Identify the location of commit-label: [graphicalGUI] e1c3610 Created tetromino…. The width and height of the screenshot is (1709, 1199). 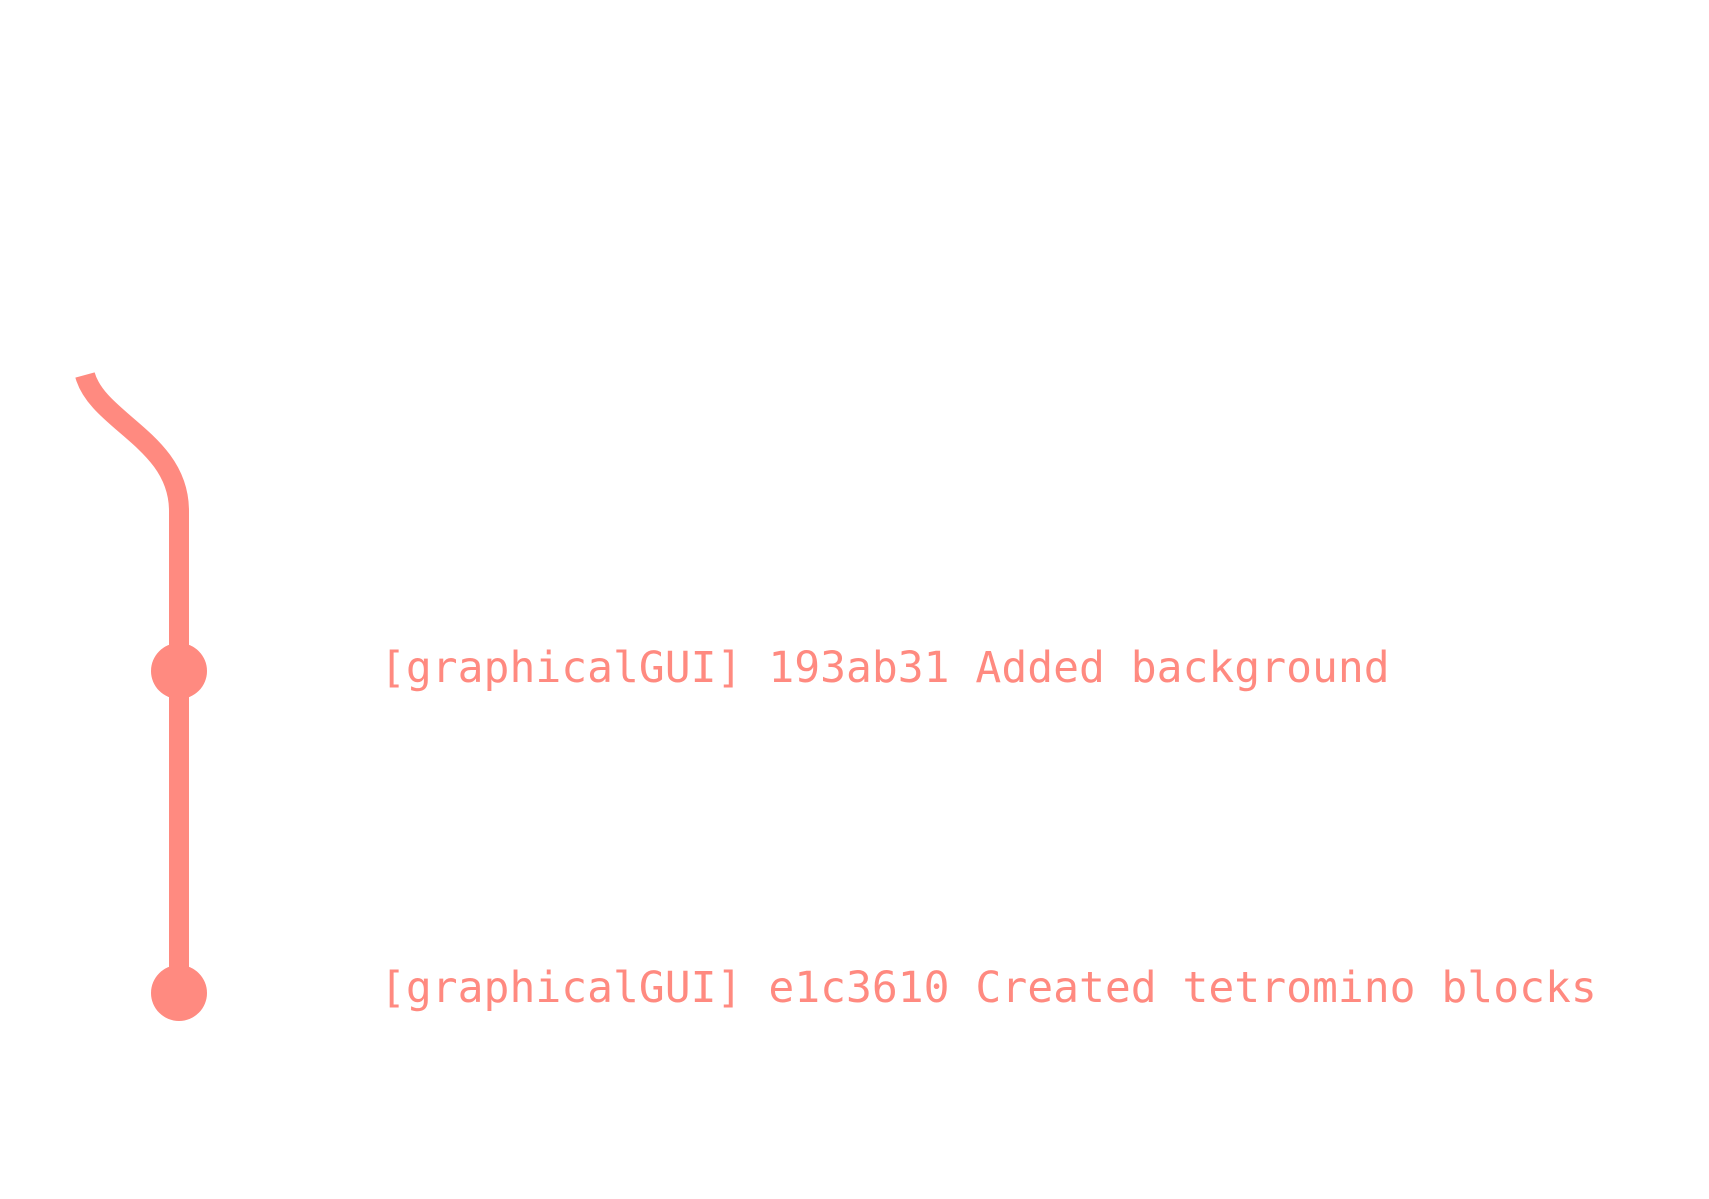
(988, 988).